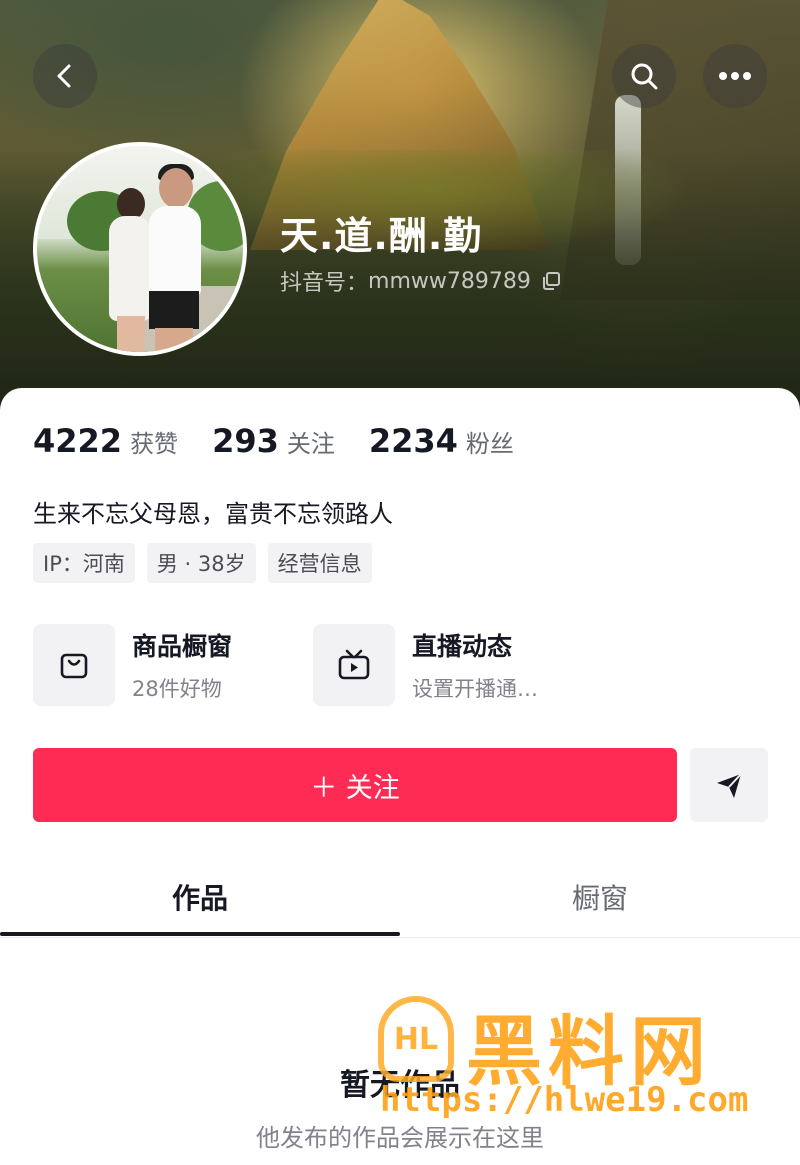  Describe the element at coordinates (324, 283) in the screenshot. I see `account-id-label: 抖音号：` at that location.